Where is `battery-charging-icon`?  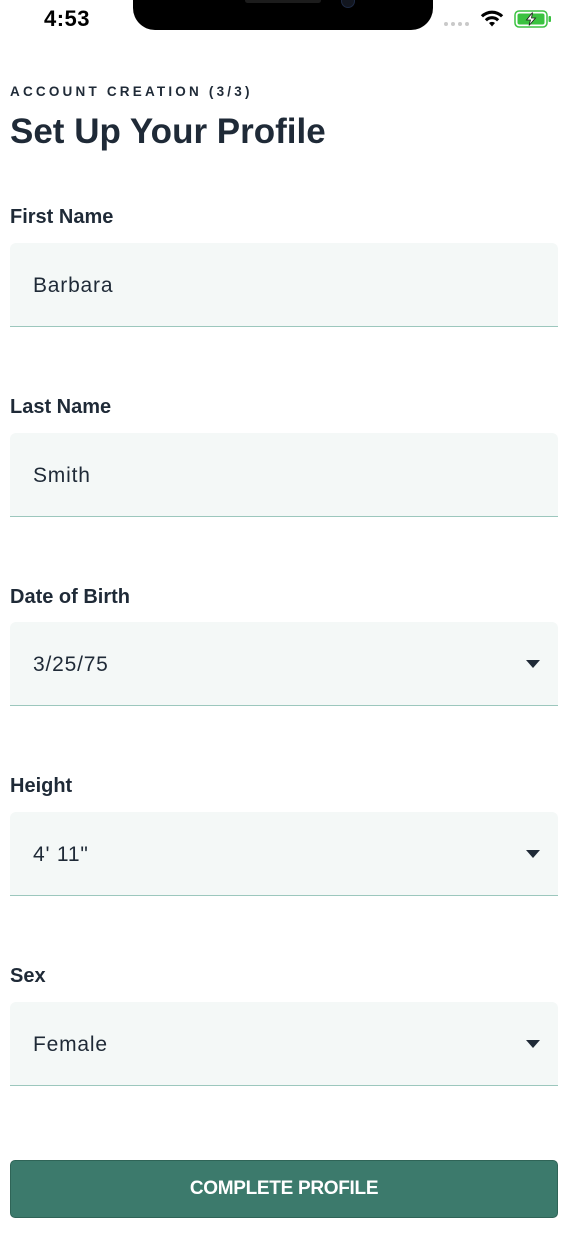 battery-charging-icon is located at coordinates (532, 19).